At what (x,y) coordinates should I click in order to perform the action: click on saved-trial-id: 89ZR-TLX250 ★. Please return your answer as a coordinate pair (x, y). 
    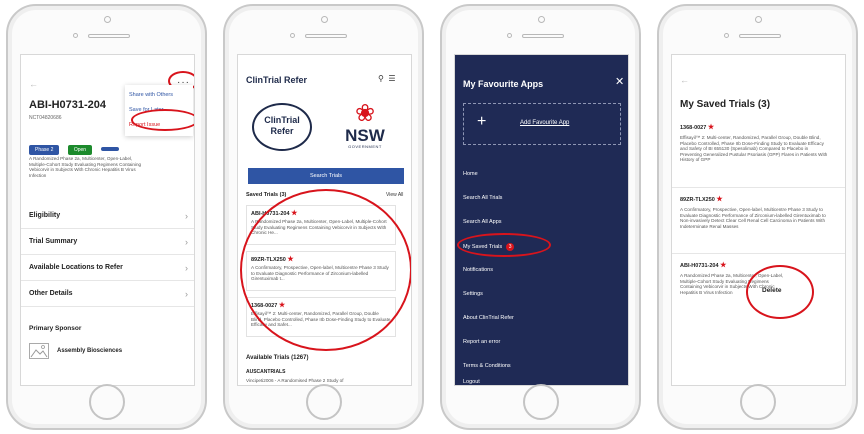
    Looking at the image, I should click on (701, 199).